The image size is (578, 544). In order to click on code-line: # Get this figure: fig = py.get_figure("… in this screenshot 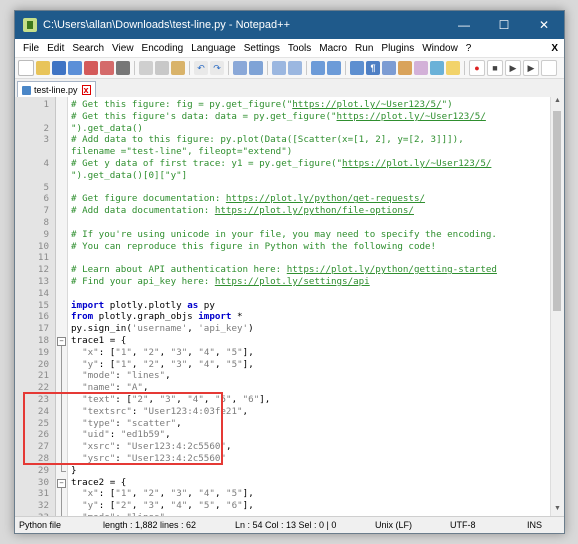, I will do `click(316, 105)`.